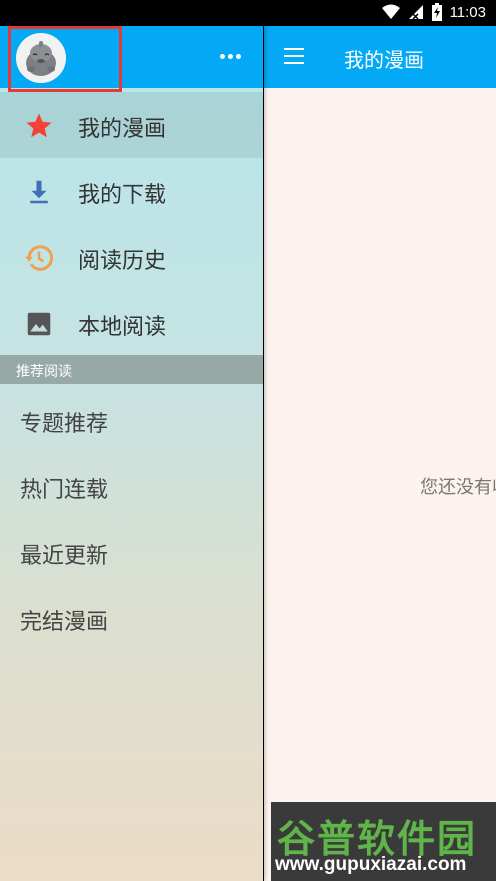 The image size is (496, 881). Describe the element at coordinates (39, 324) in the screenshot. I see `image-icon` at that location.